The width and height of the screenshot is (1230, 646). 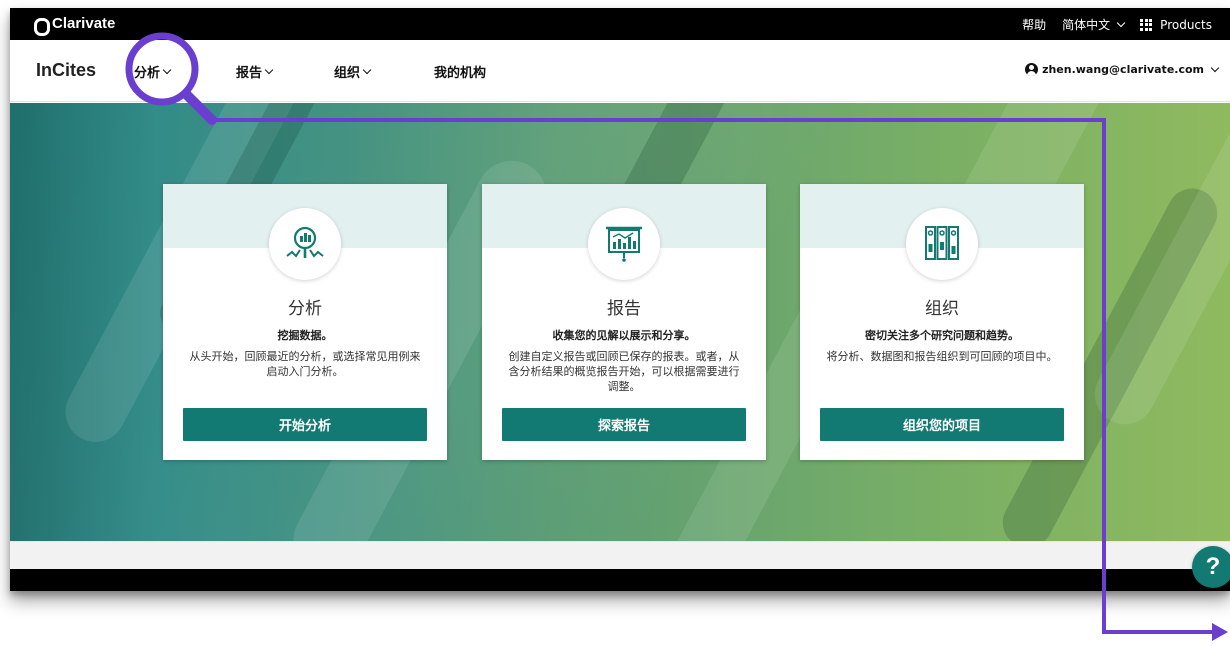 I want to click on user-email: zhen.wang@clarivate.com, so click(x=1123, y=69).